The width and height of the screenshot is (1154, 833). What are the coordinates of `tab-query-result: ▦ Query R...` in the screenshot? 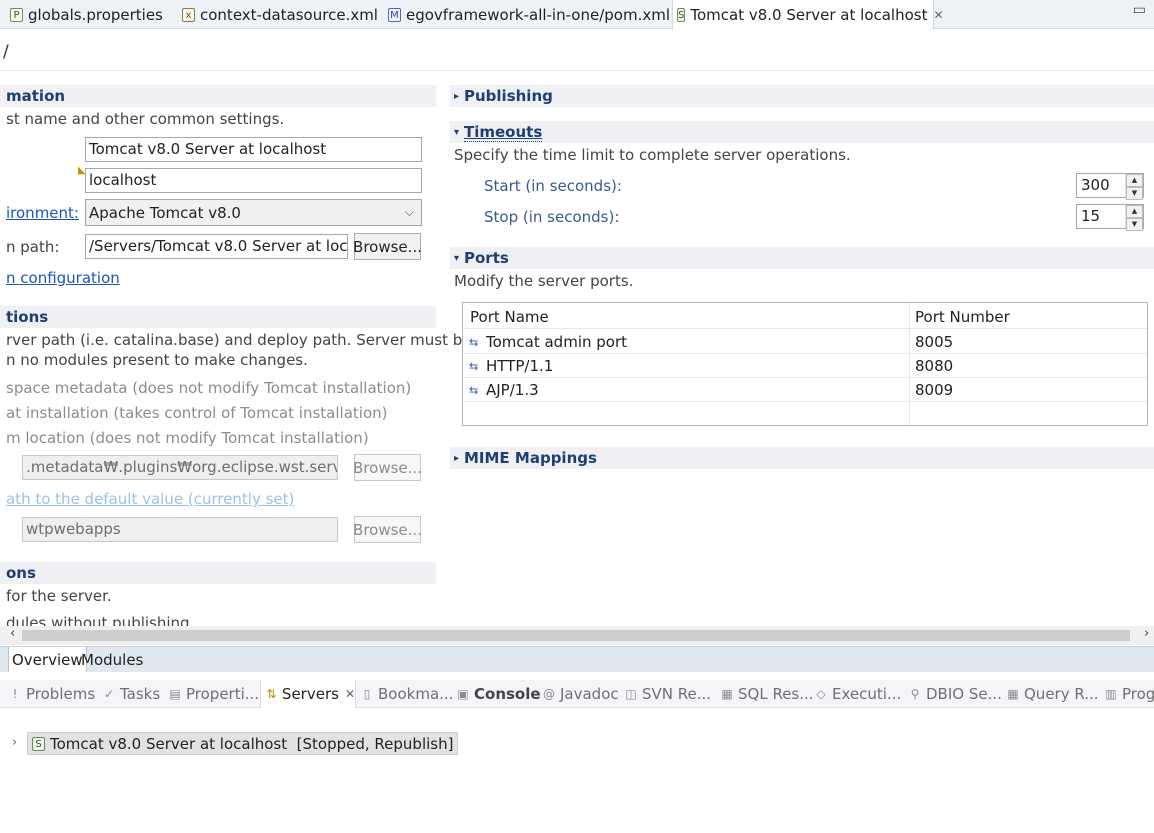 It's located at (1052, 694).